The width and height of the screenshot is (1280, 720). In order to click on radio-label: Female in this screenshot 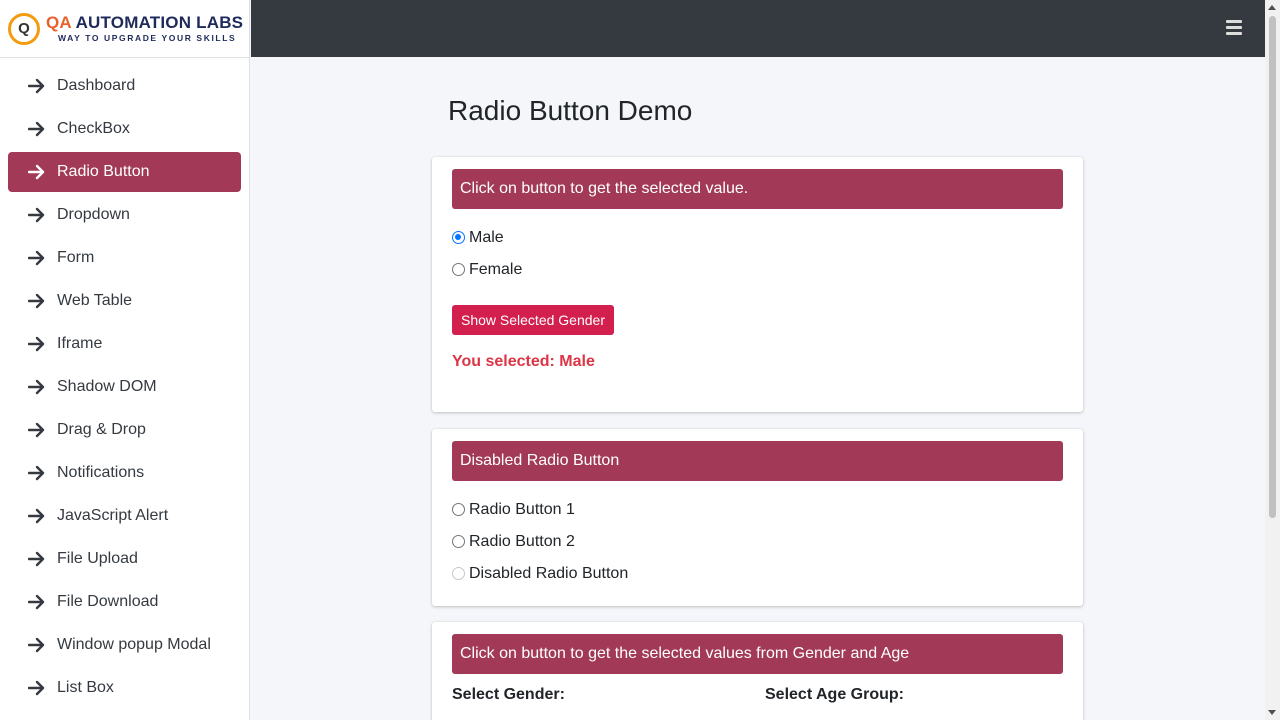, I will do `click(496, 269)`.